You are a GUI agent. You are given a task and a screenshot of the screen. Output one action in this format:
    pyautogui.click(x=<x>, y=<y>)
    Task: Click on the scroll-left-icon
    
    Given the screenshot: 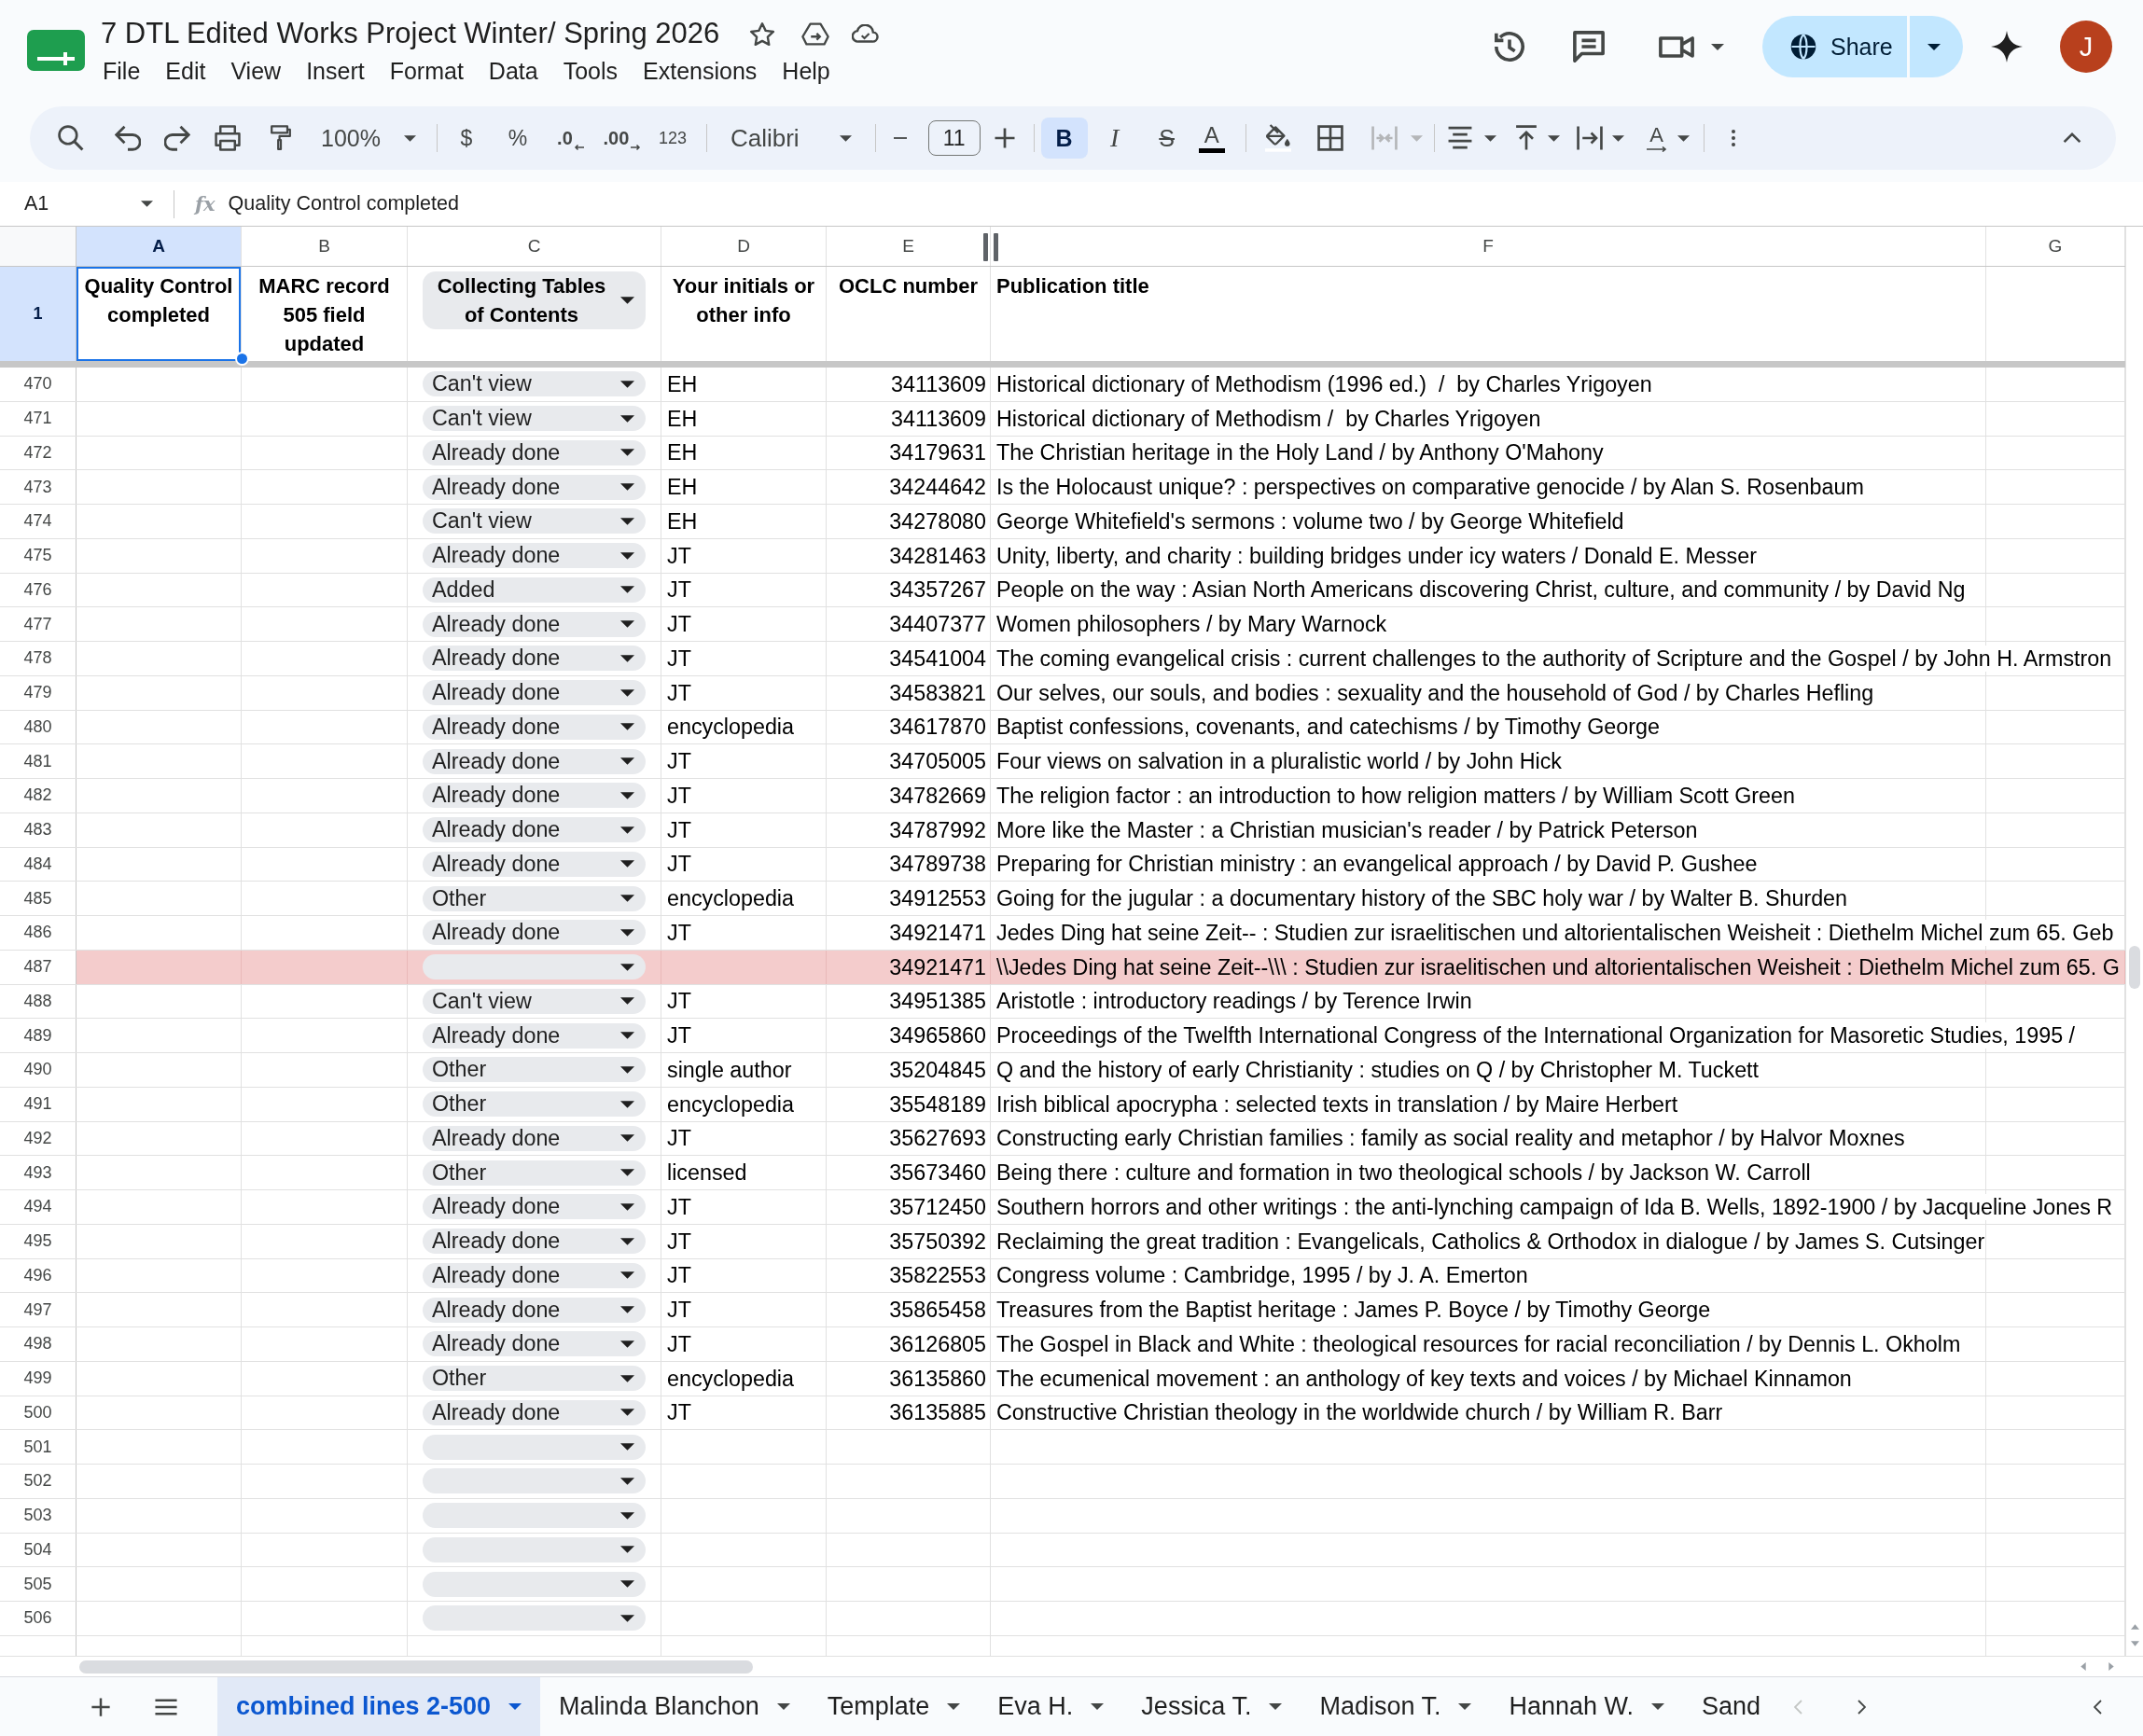 What is the action you would take?
    pyautogui.click(x=2083, y=1666)
    